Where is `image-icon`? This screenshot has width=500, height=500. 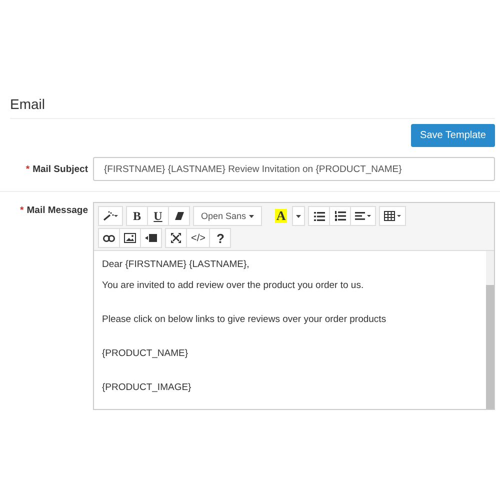
image-icon is located at coordinates (130, 238).